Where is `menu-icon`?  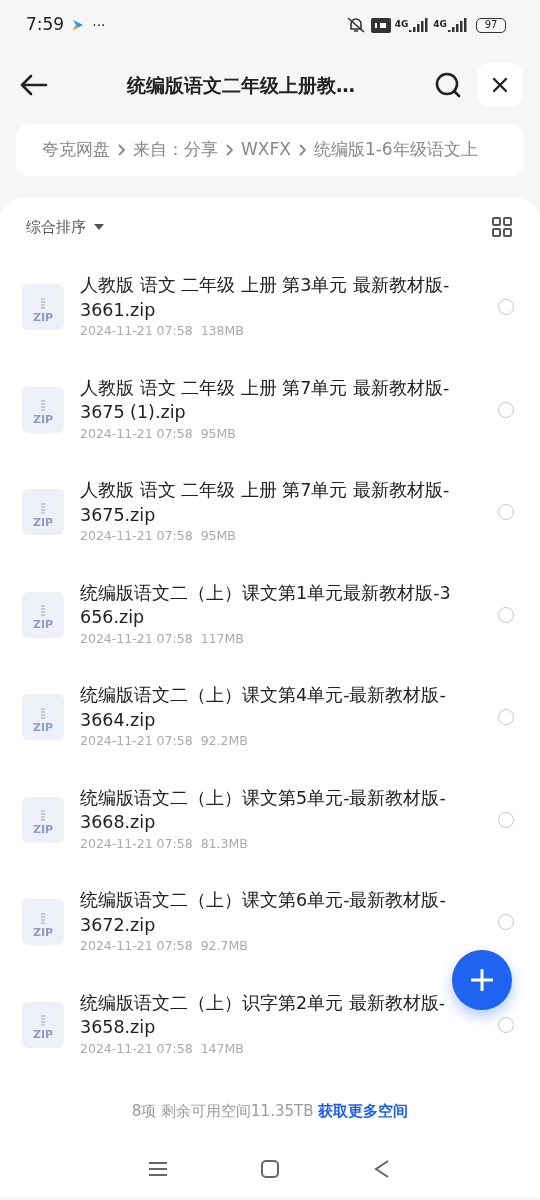
menu-icon is located at coordinates (158, 1168).